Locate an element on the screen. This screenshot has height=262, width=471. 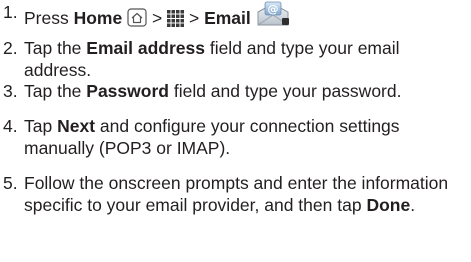
home-key-label: Home is located at coordinates (98, 18).